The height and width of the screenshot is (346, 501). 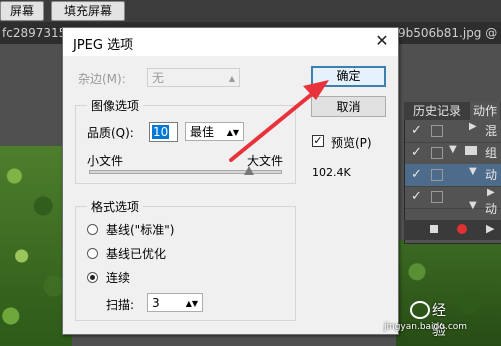 I want to click on annotation-arrow, so click(x=279, y=121).